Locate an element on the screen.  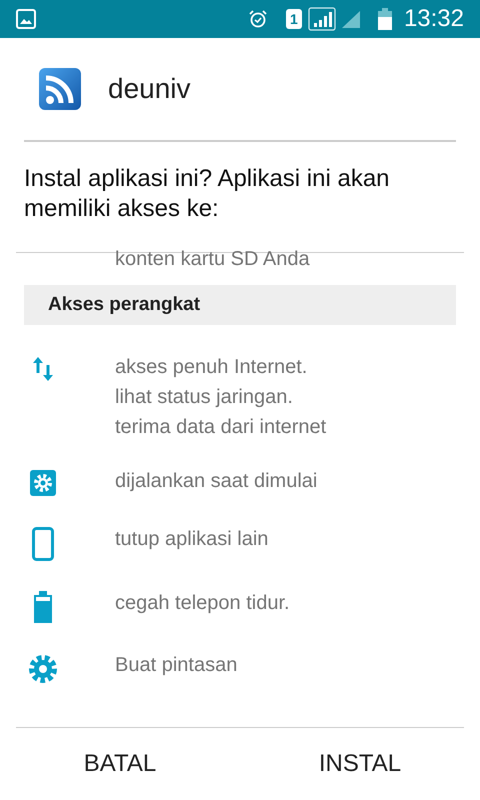
app-name: deuniv is located at coordinates (149, 89).